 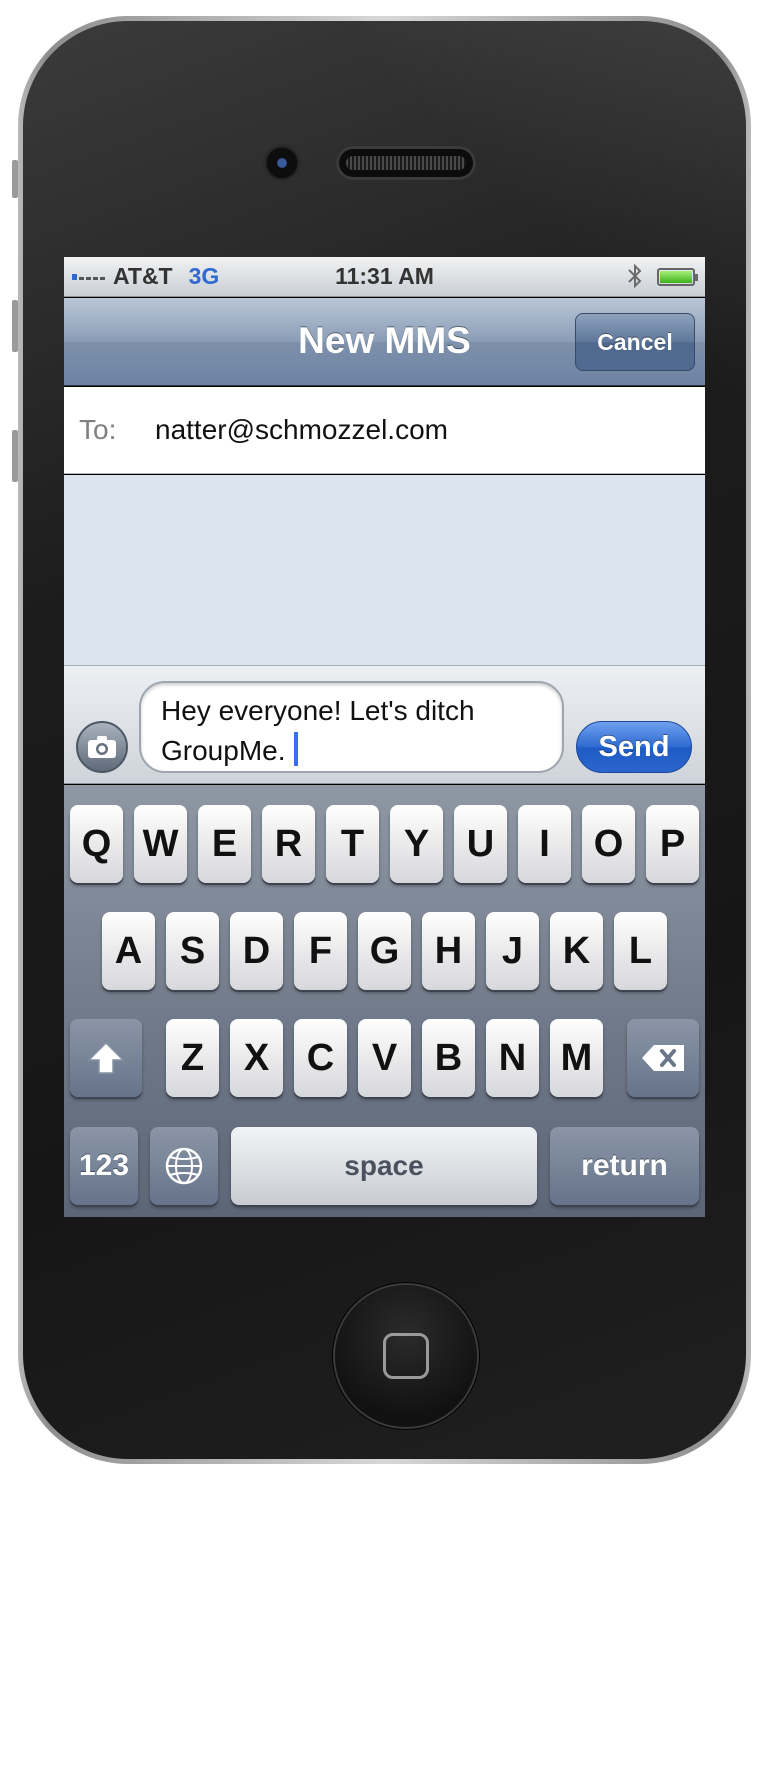 What do you see at coordinates (352, 844) in the screenshot?
I see `key-t: T` at bounding box center [352, 844].